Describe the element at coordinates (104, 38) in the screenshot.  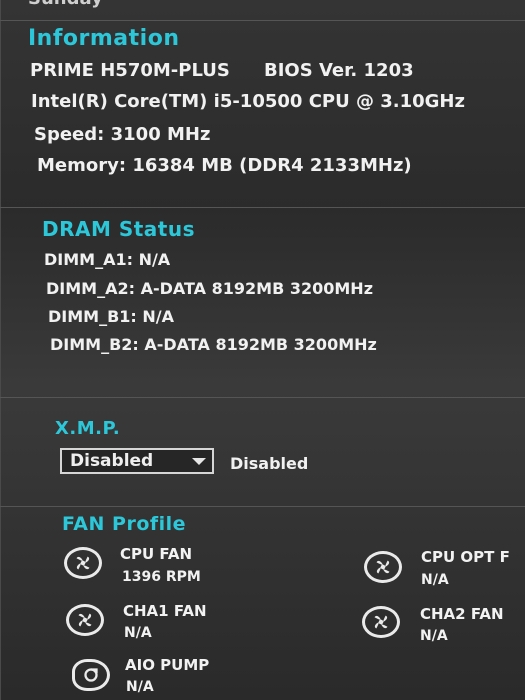
I see `information-title: Information` at that location.